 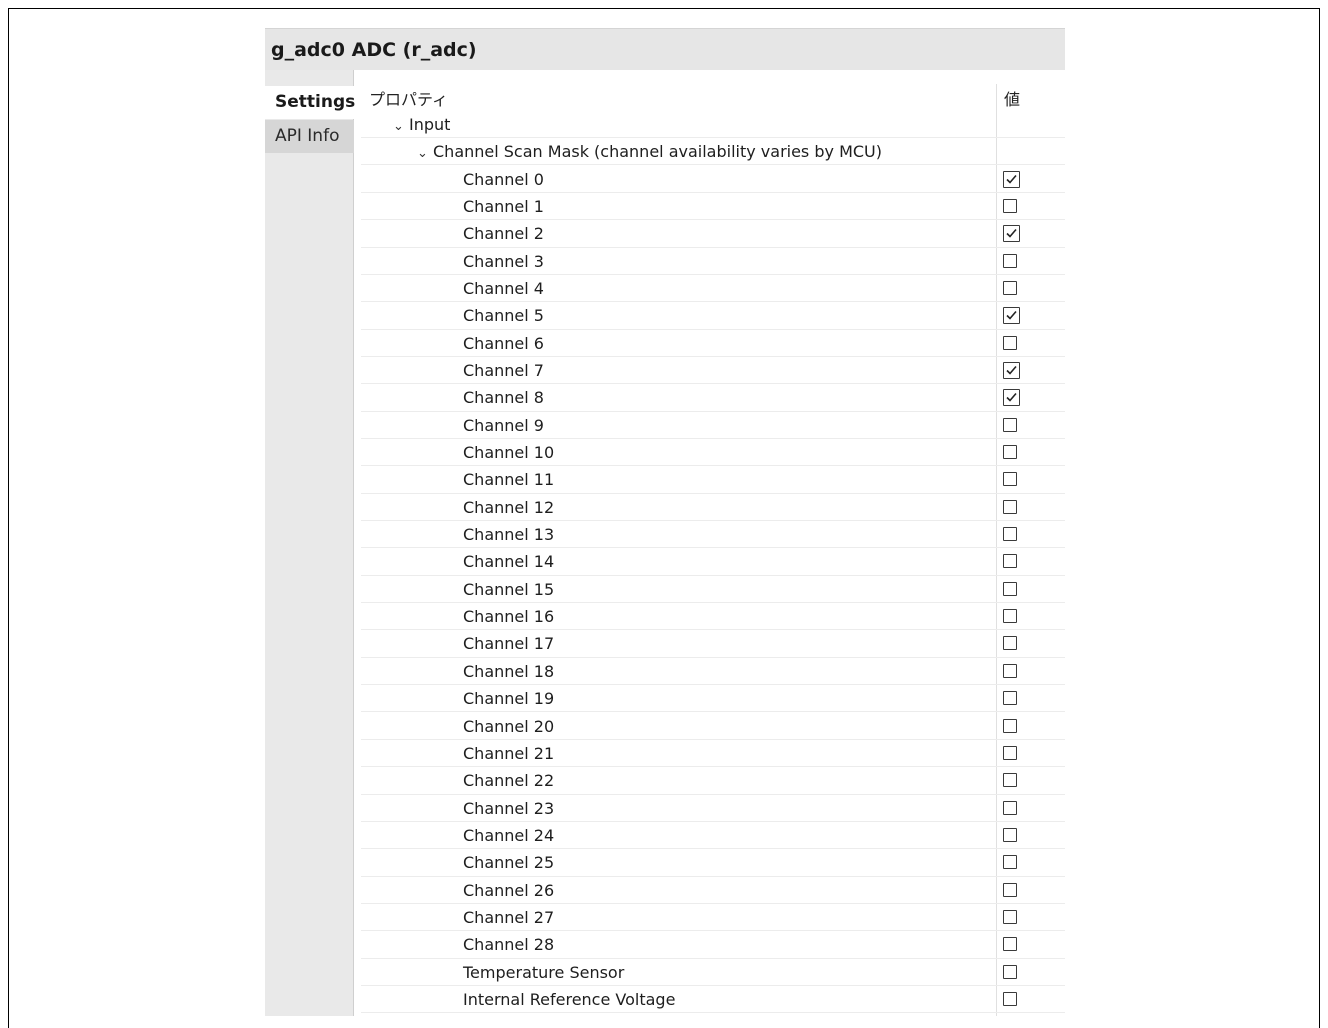 What do you see at coordinates (310, 102) in the screenshot?
I see `tab-settings: Settings` at bounding box center [310, 102].